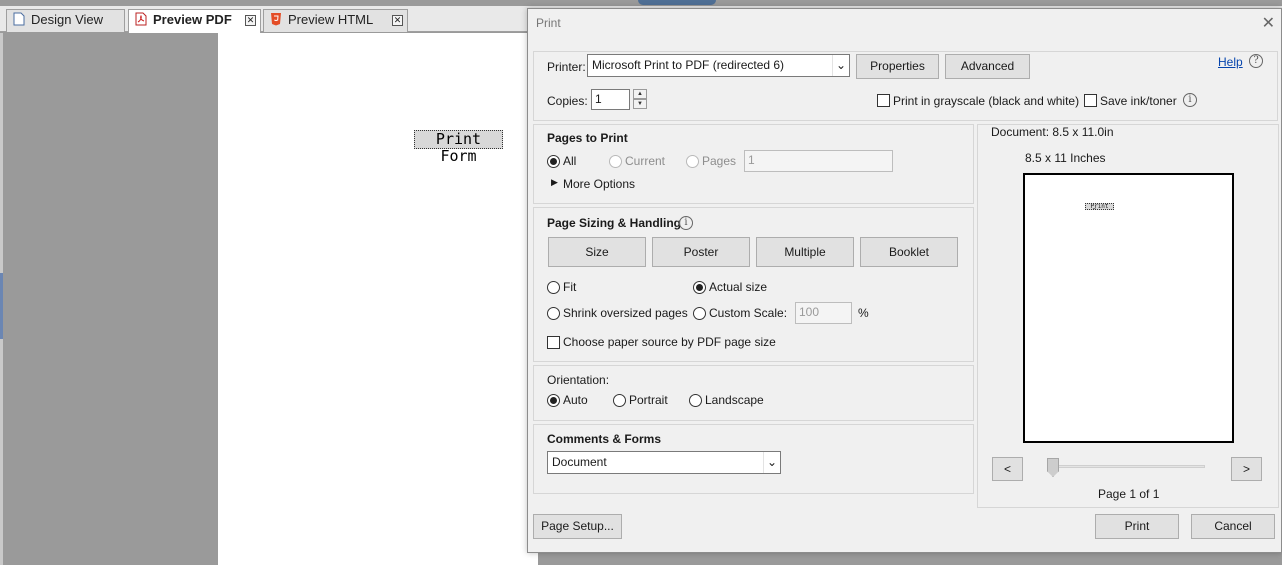  What do you see at coordinates (664, 462) in the screenshot?
I see `comments-forms-select: Document ⌄` at bounding box center [664, 462].